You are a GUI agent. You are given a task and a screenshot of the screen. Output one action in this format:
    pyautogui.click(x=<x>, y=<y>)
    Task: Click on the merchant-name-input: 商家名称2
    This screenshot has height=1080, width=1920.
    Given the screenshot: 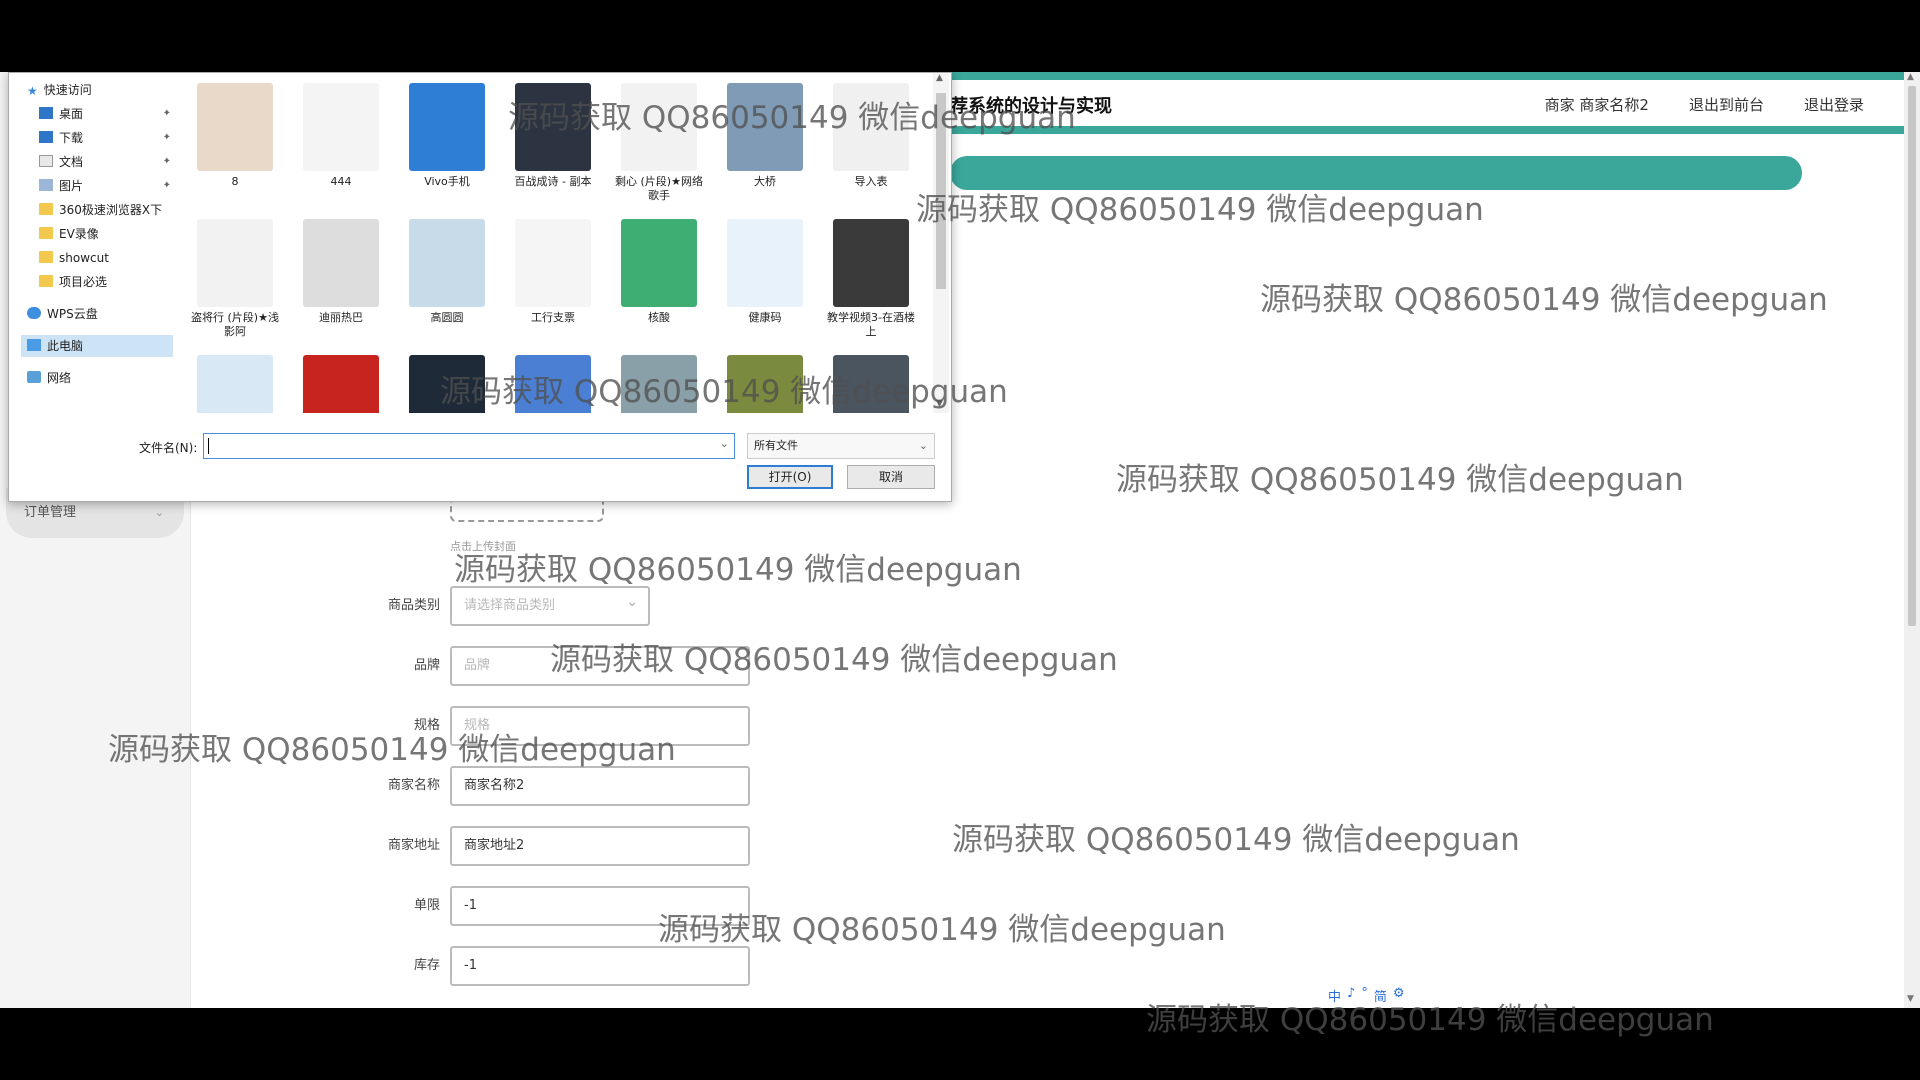 What is the action you would take?
    pyautogui.click(x=600, y=786)
    